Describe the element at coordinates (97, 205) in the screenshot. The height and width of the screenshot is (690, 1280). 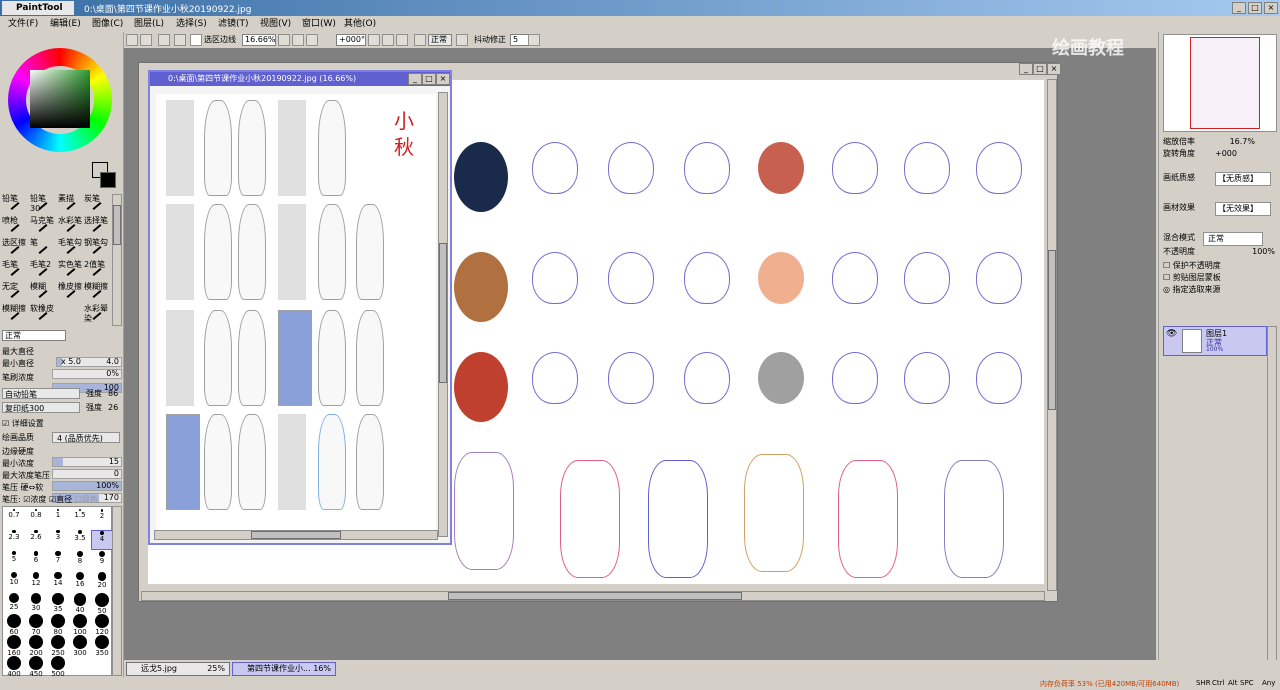
I see `brush-tool: 炭笔` at that location.